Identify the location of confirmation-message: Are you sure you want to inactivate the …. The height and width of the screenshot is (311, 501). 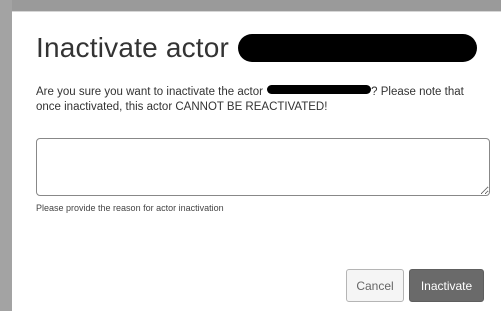
(263, 100).